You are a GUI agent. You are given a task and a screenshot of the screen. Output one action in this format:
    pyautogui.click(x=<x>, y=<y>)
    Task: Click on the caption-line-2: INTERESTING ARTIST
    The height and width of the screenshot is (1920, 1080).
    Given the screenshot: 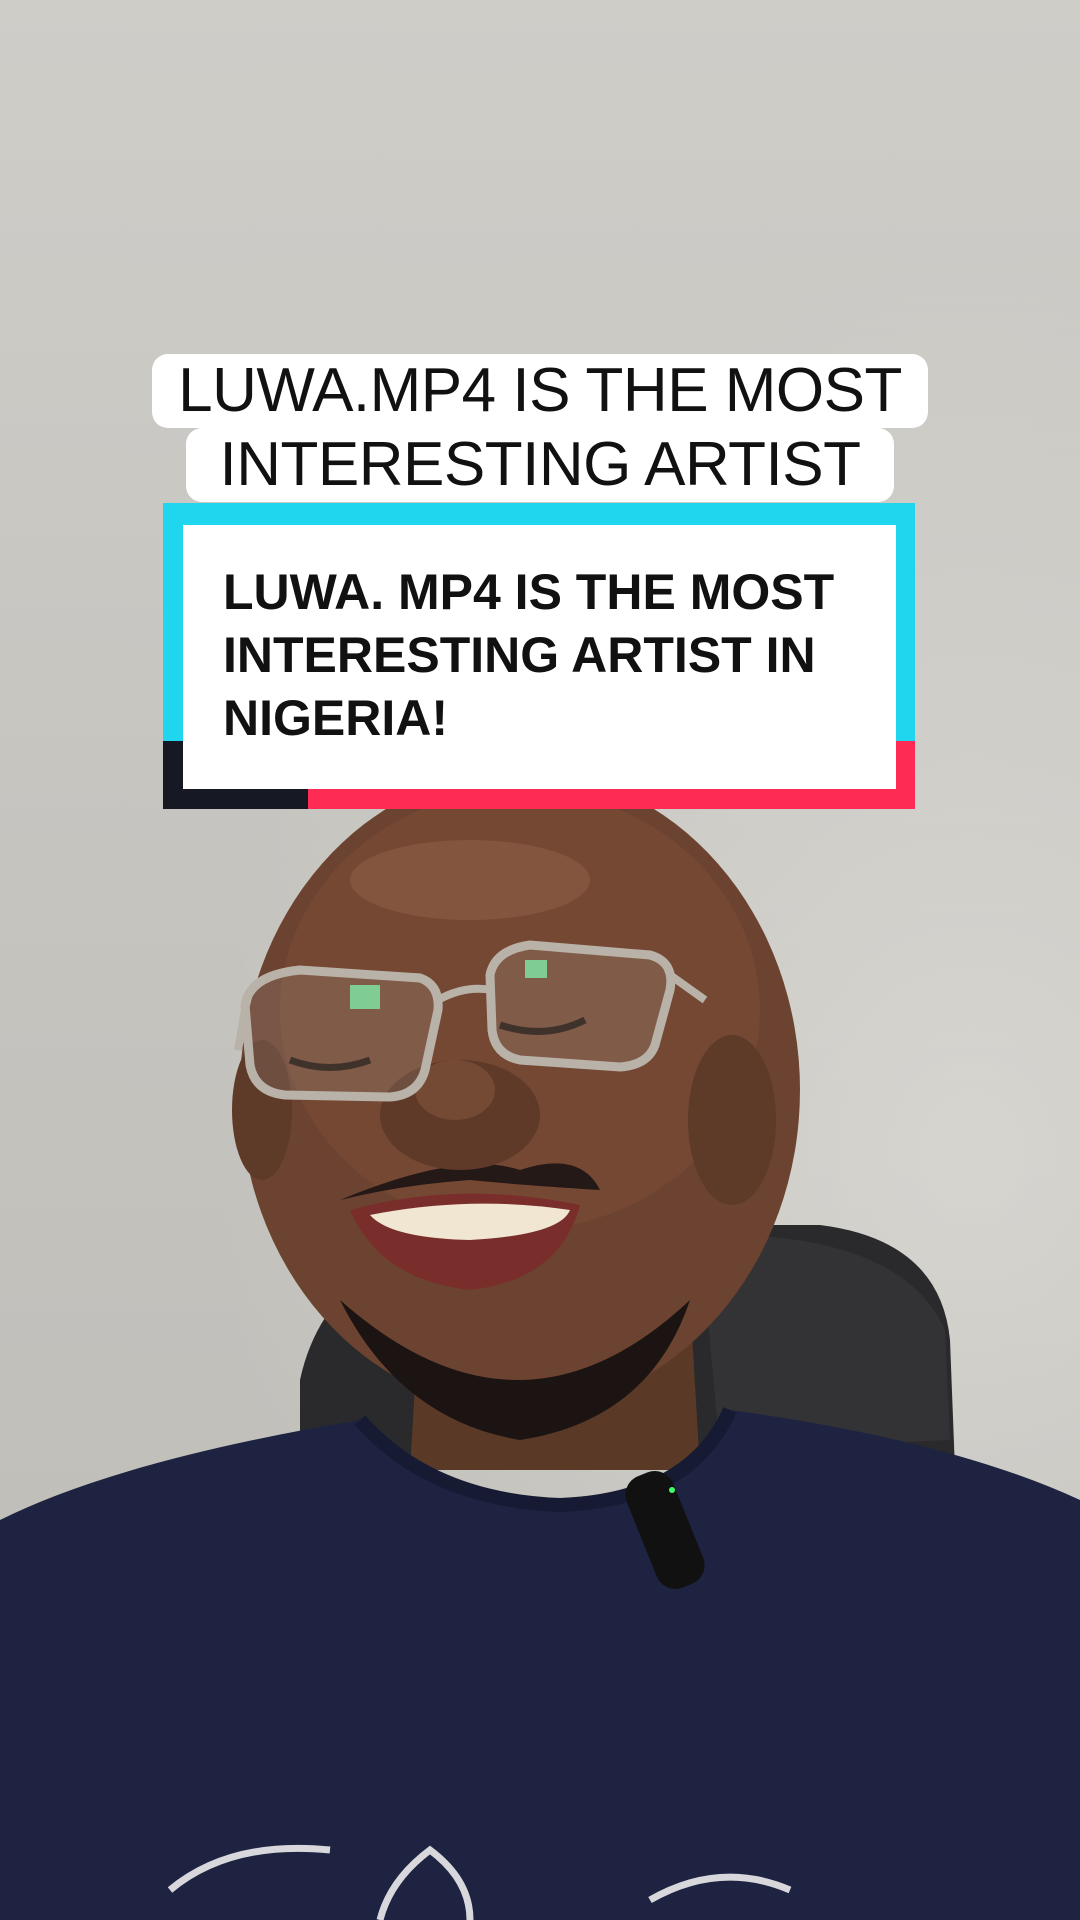 What is the action you would take?
    pyautogui.click(x=540, y=465)
    